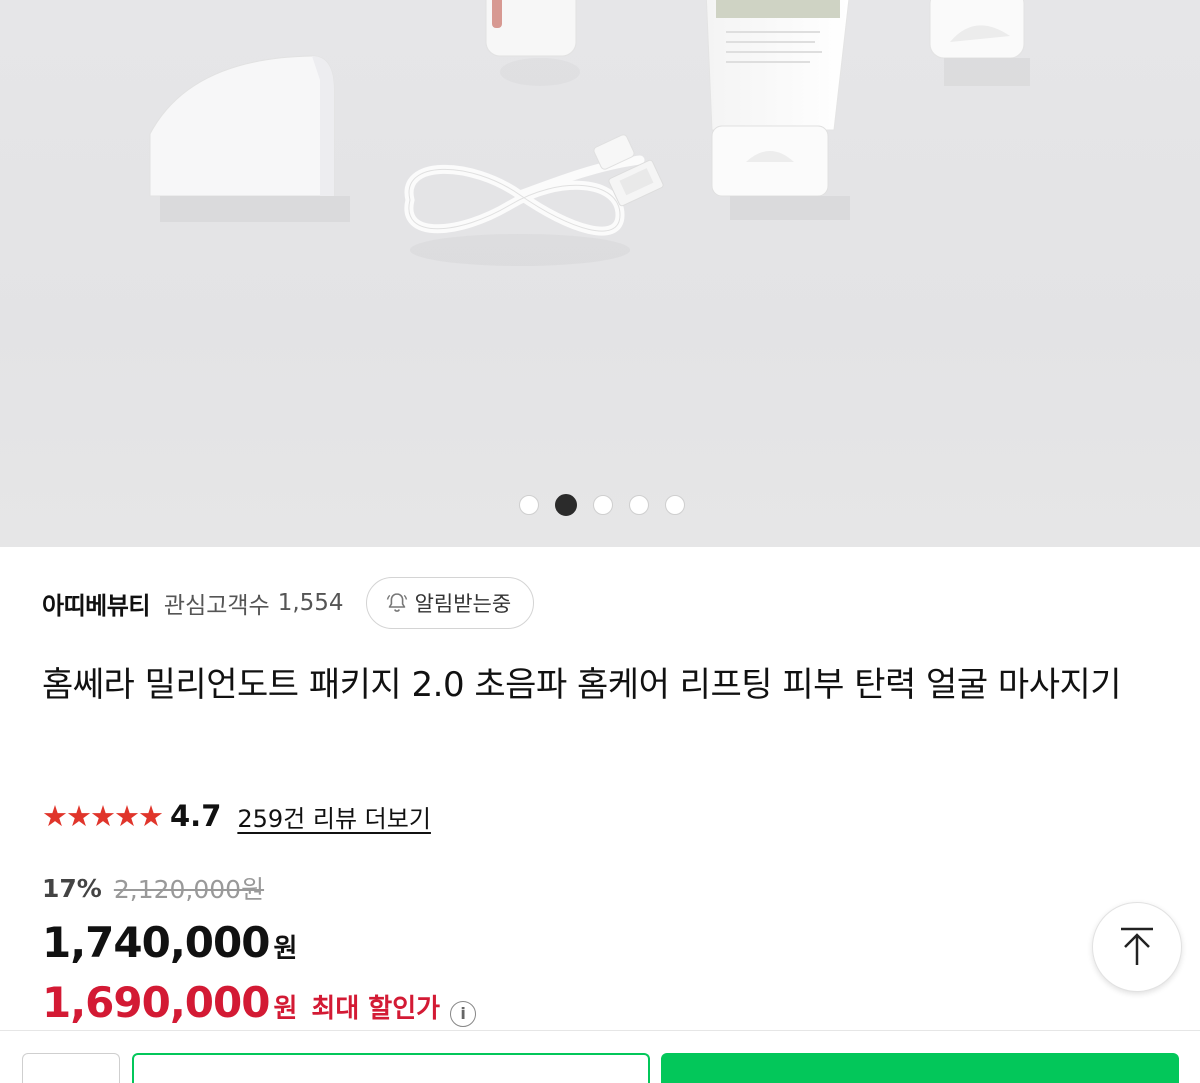 The height and width of the screenshot is (1083, 1200). I want to click on gallery-dot-active, so click(566, 505).